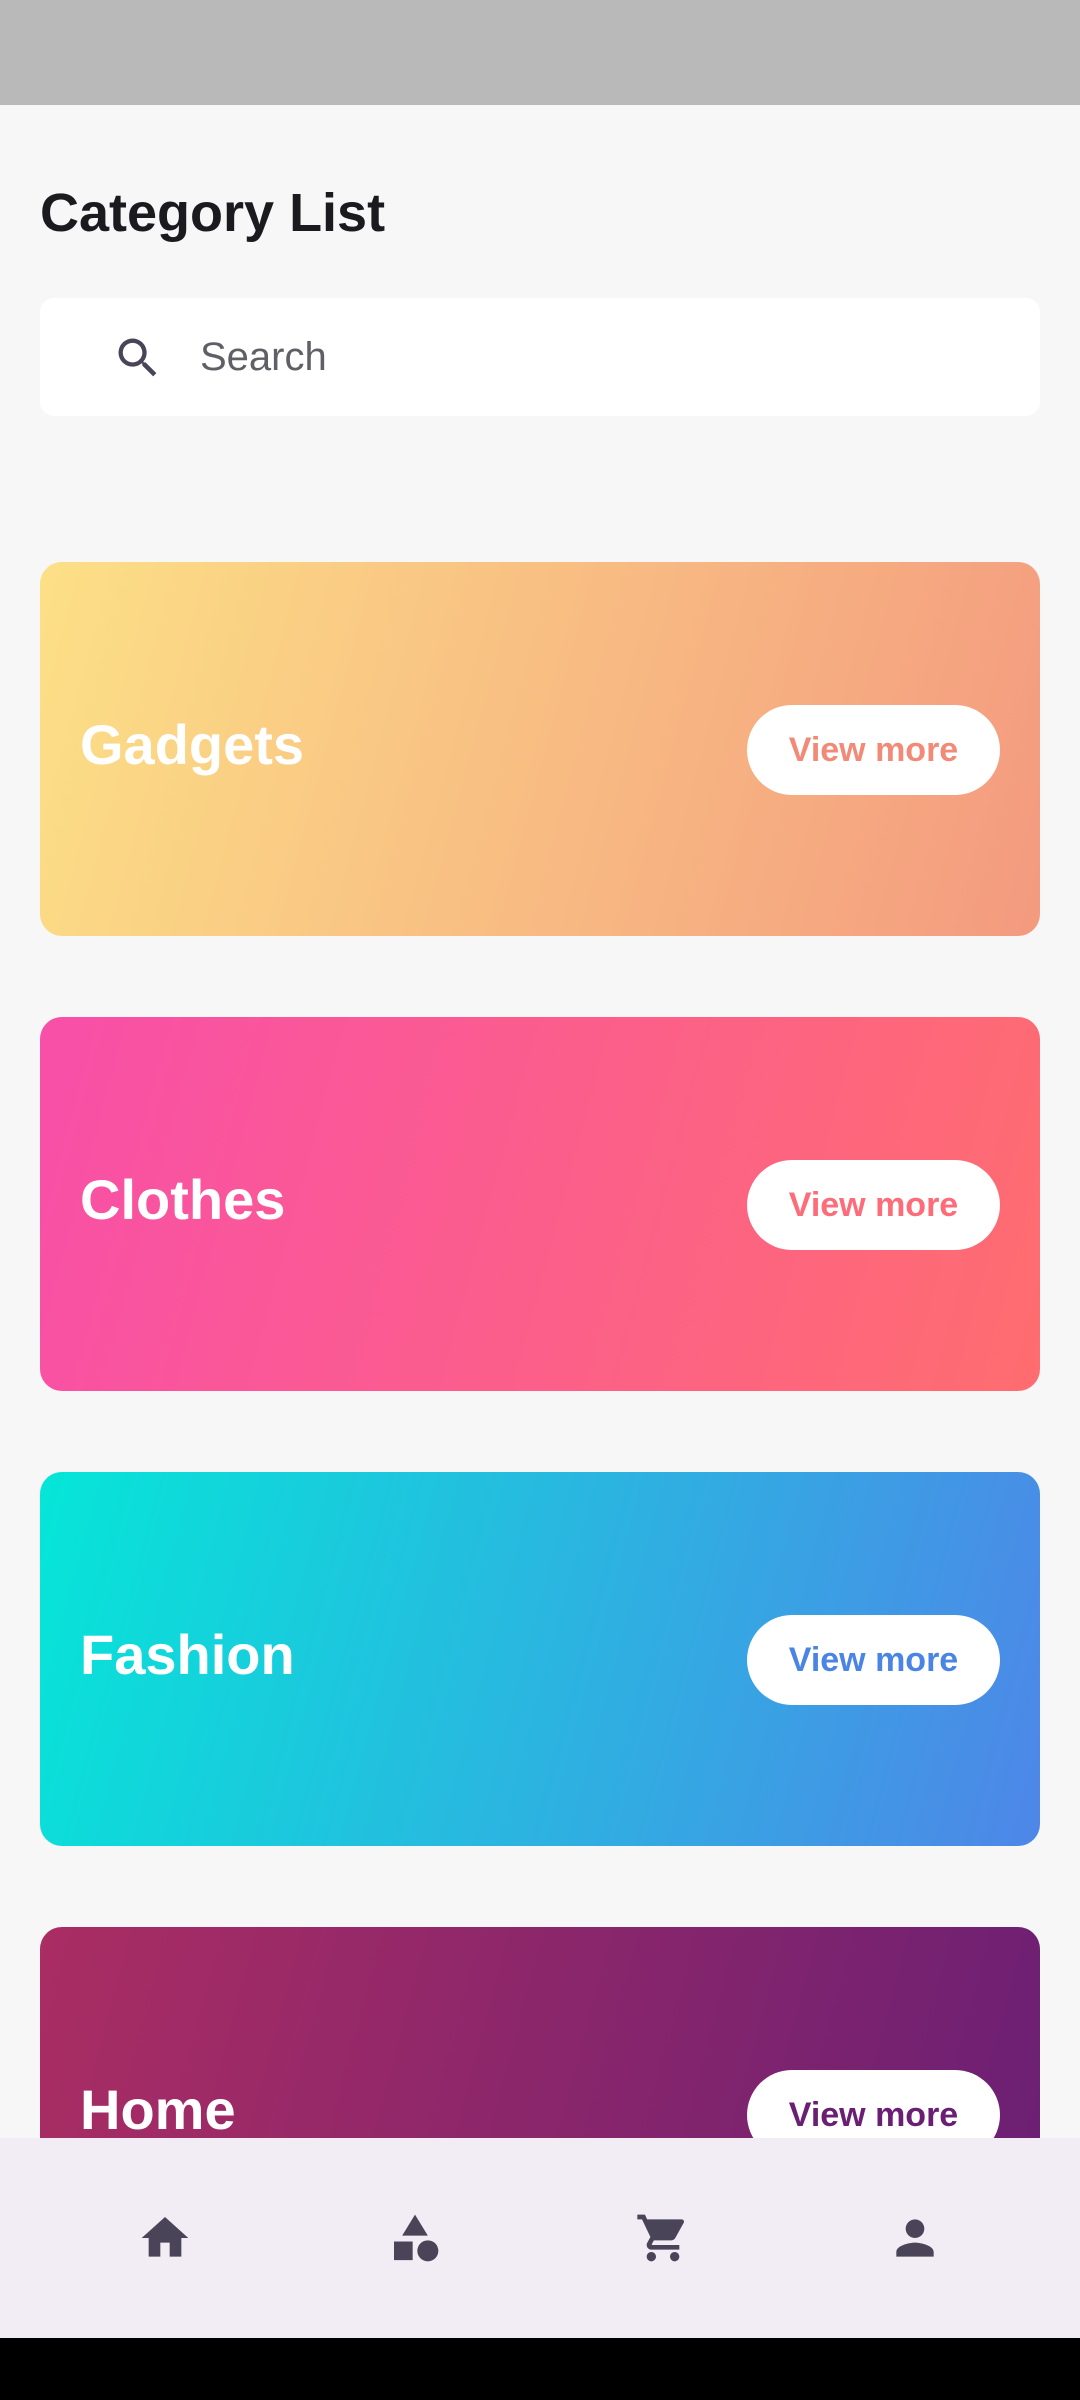 The height and width of the screenshot is (2400, 1080). Describe the element at coordinates (213, 213) in the screenshot. I see `page-title: Category List` at that location.